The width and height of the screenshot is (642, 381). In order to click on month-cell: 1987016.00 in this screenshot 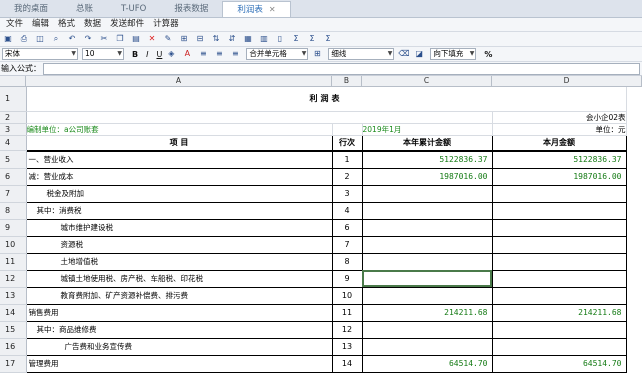, I will do `click(559, 176)`.